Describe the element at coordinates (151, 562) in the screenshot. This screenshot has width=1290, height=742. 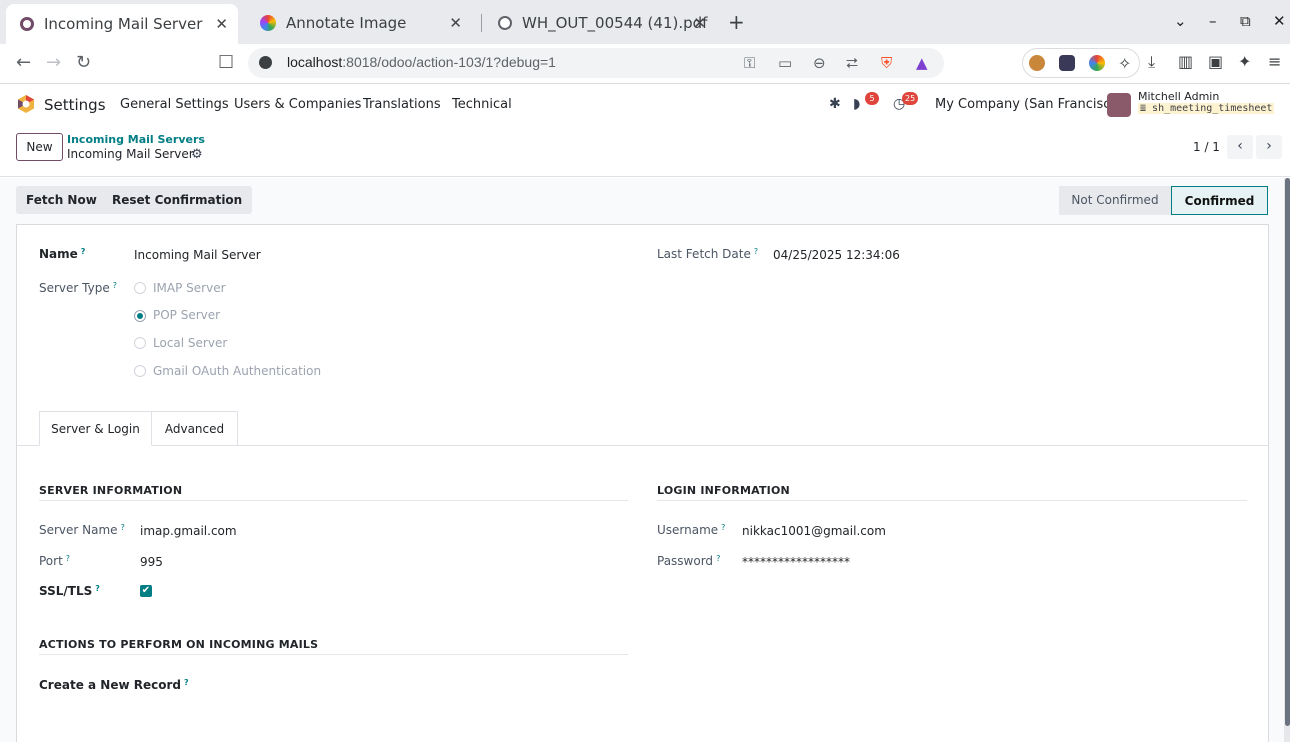
I see `port-field: 995` at that location.